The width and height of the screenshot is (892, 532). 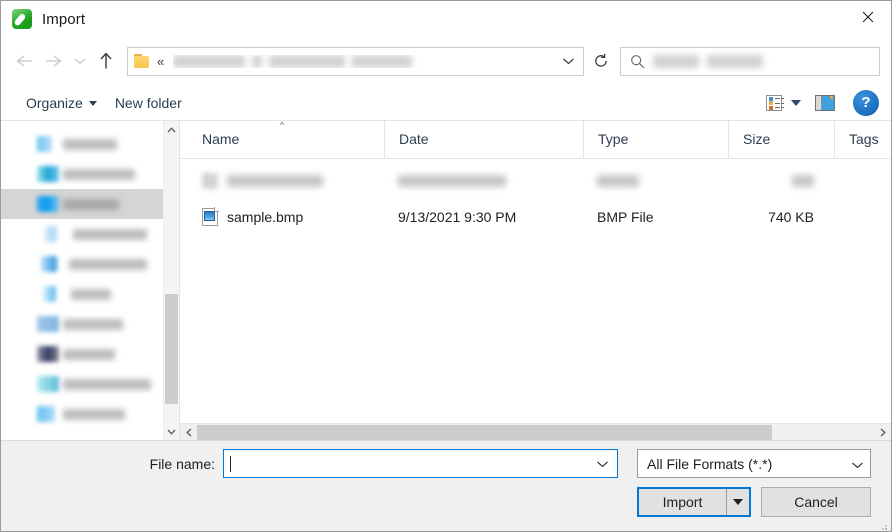 I want to click on file-date-redacted, so click(x=452, y=181).